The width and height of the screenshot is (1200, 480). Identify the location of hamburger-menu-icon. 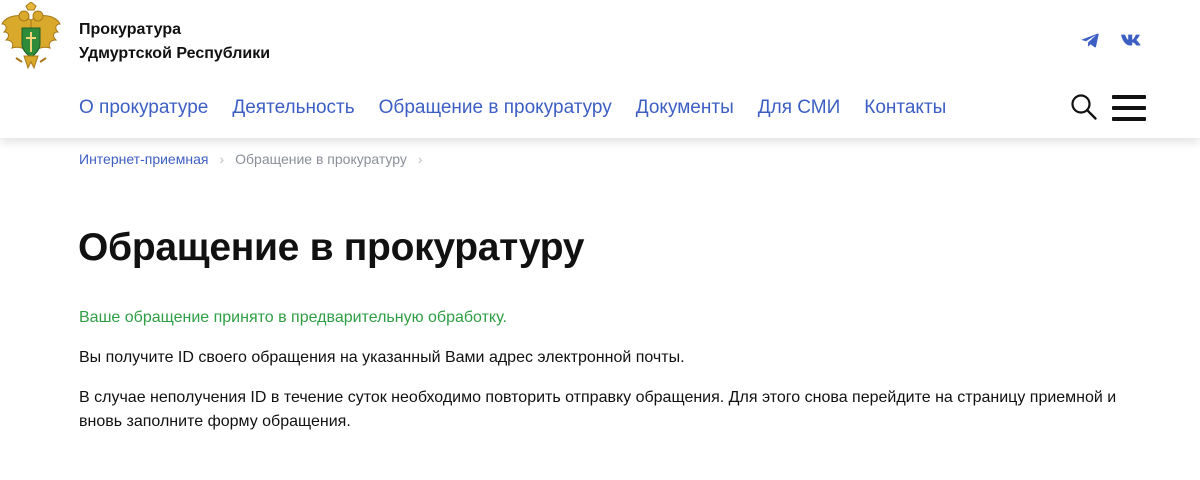
(1129, 108).